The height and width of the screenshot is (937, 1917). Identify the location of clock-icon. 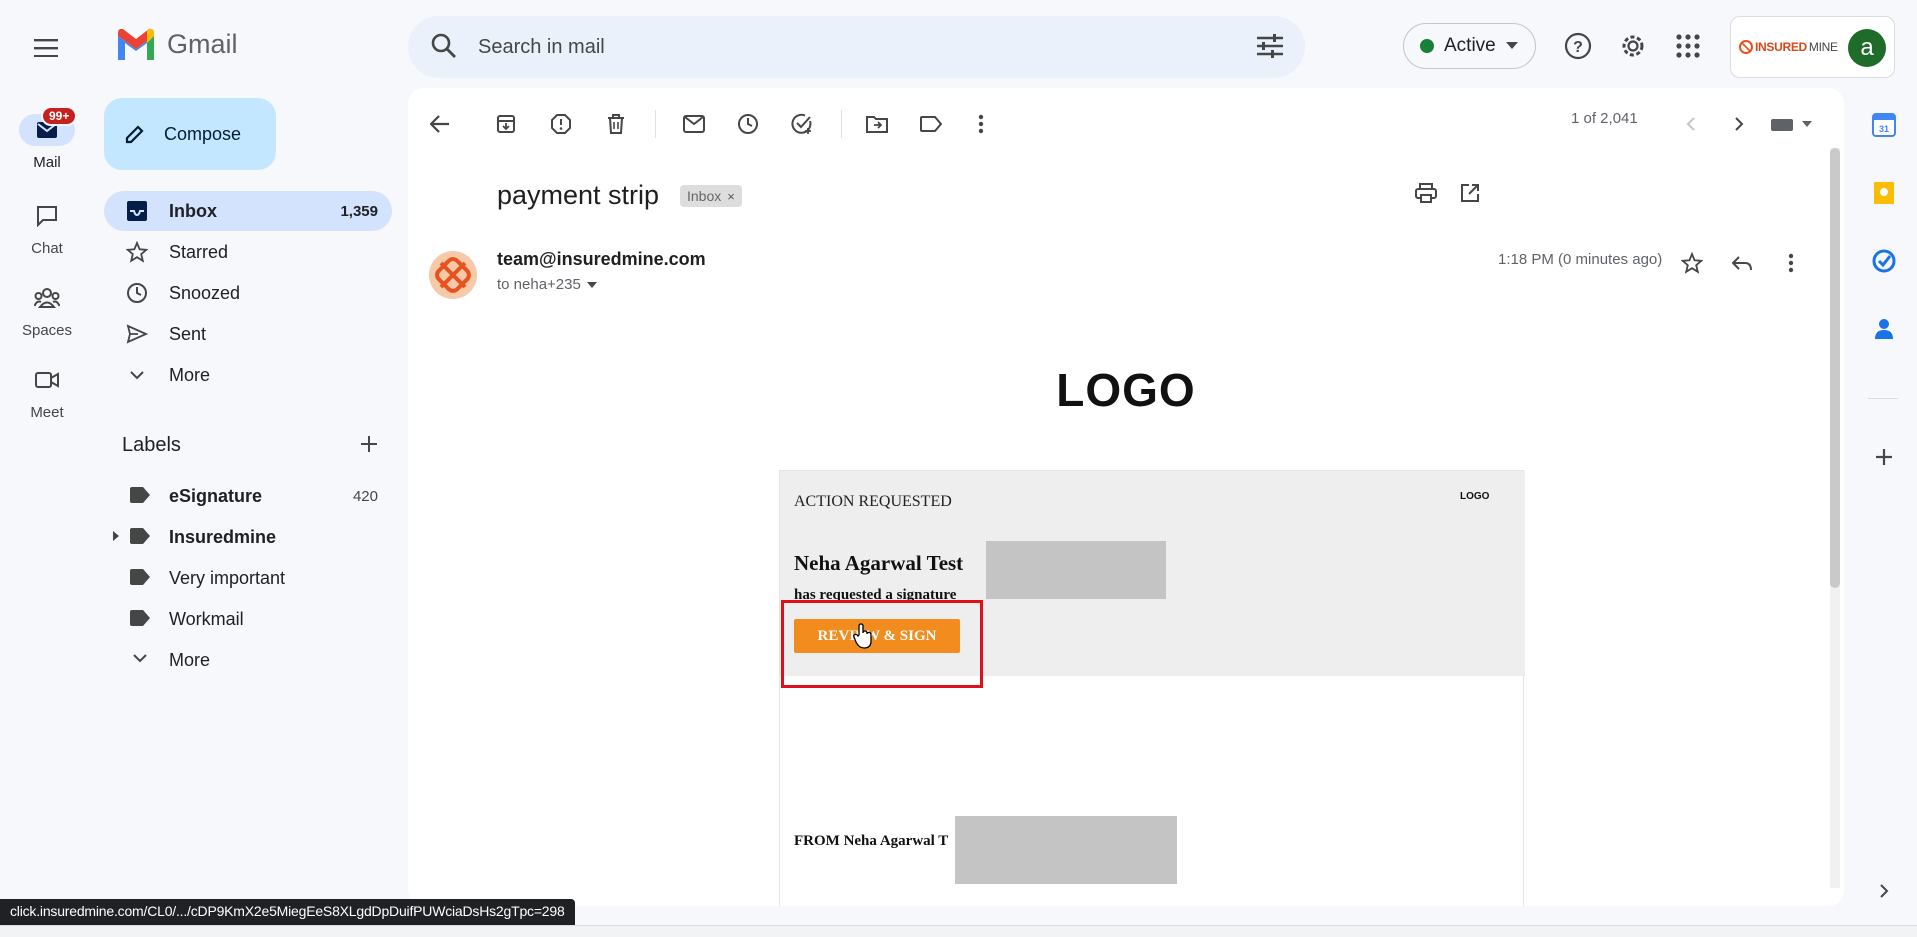
(137, 293).